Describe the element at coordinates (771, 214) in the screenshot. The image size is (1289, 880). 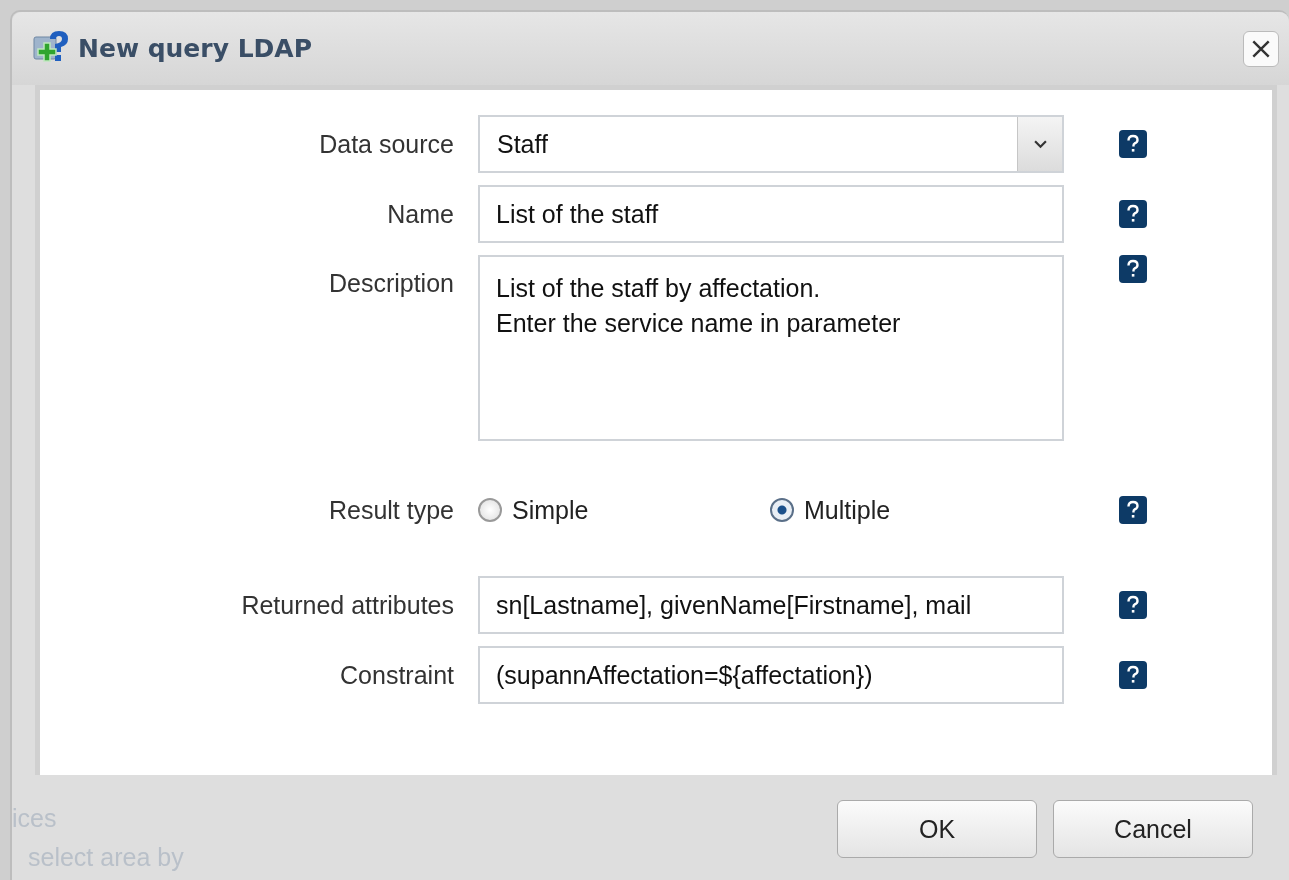
I see `text-field: List of the staff` at that location.